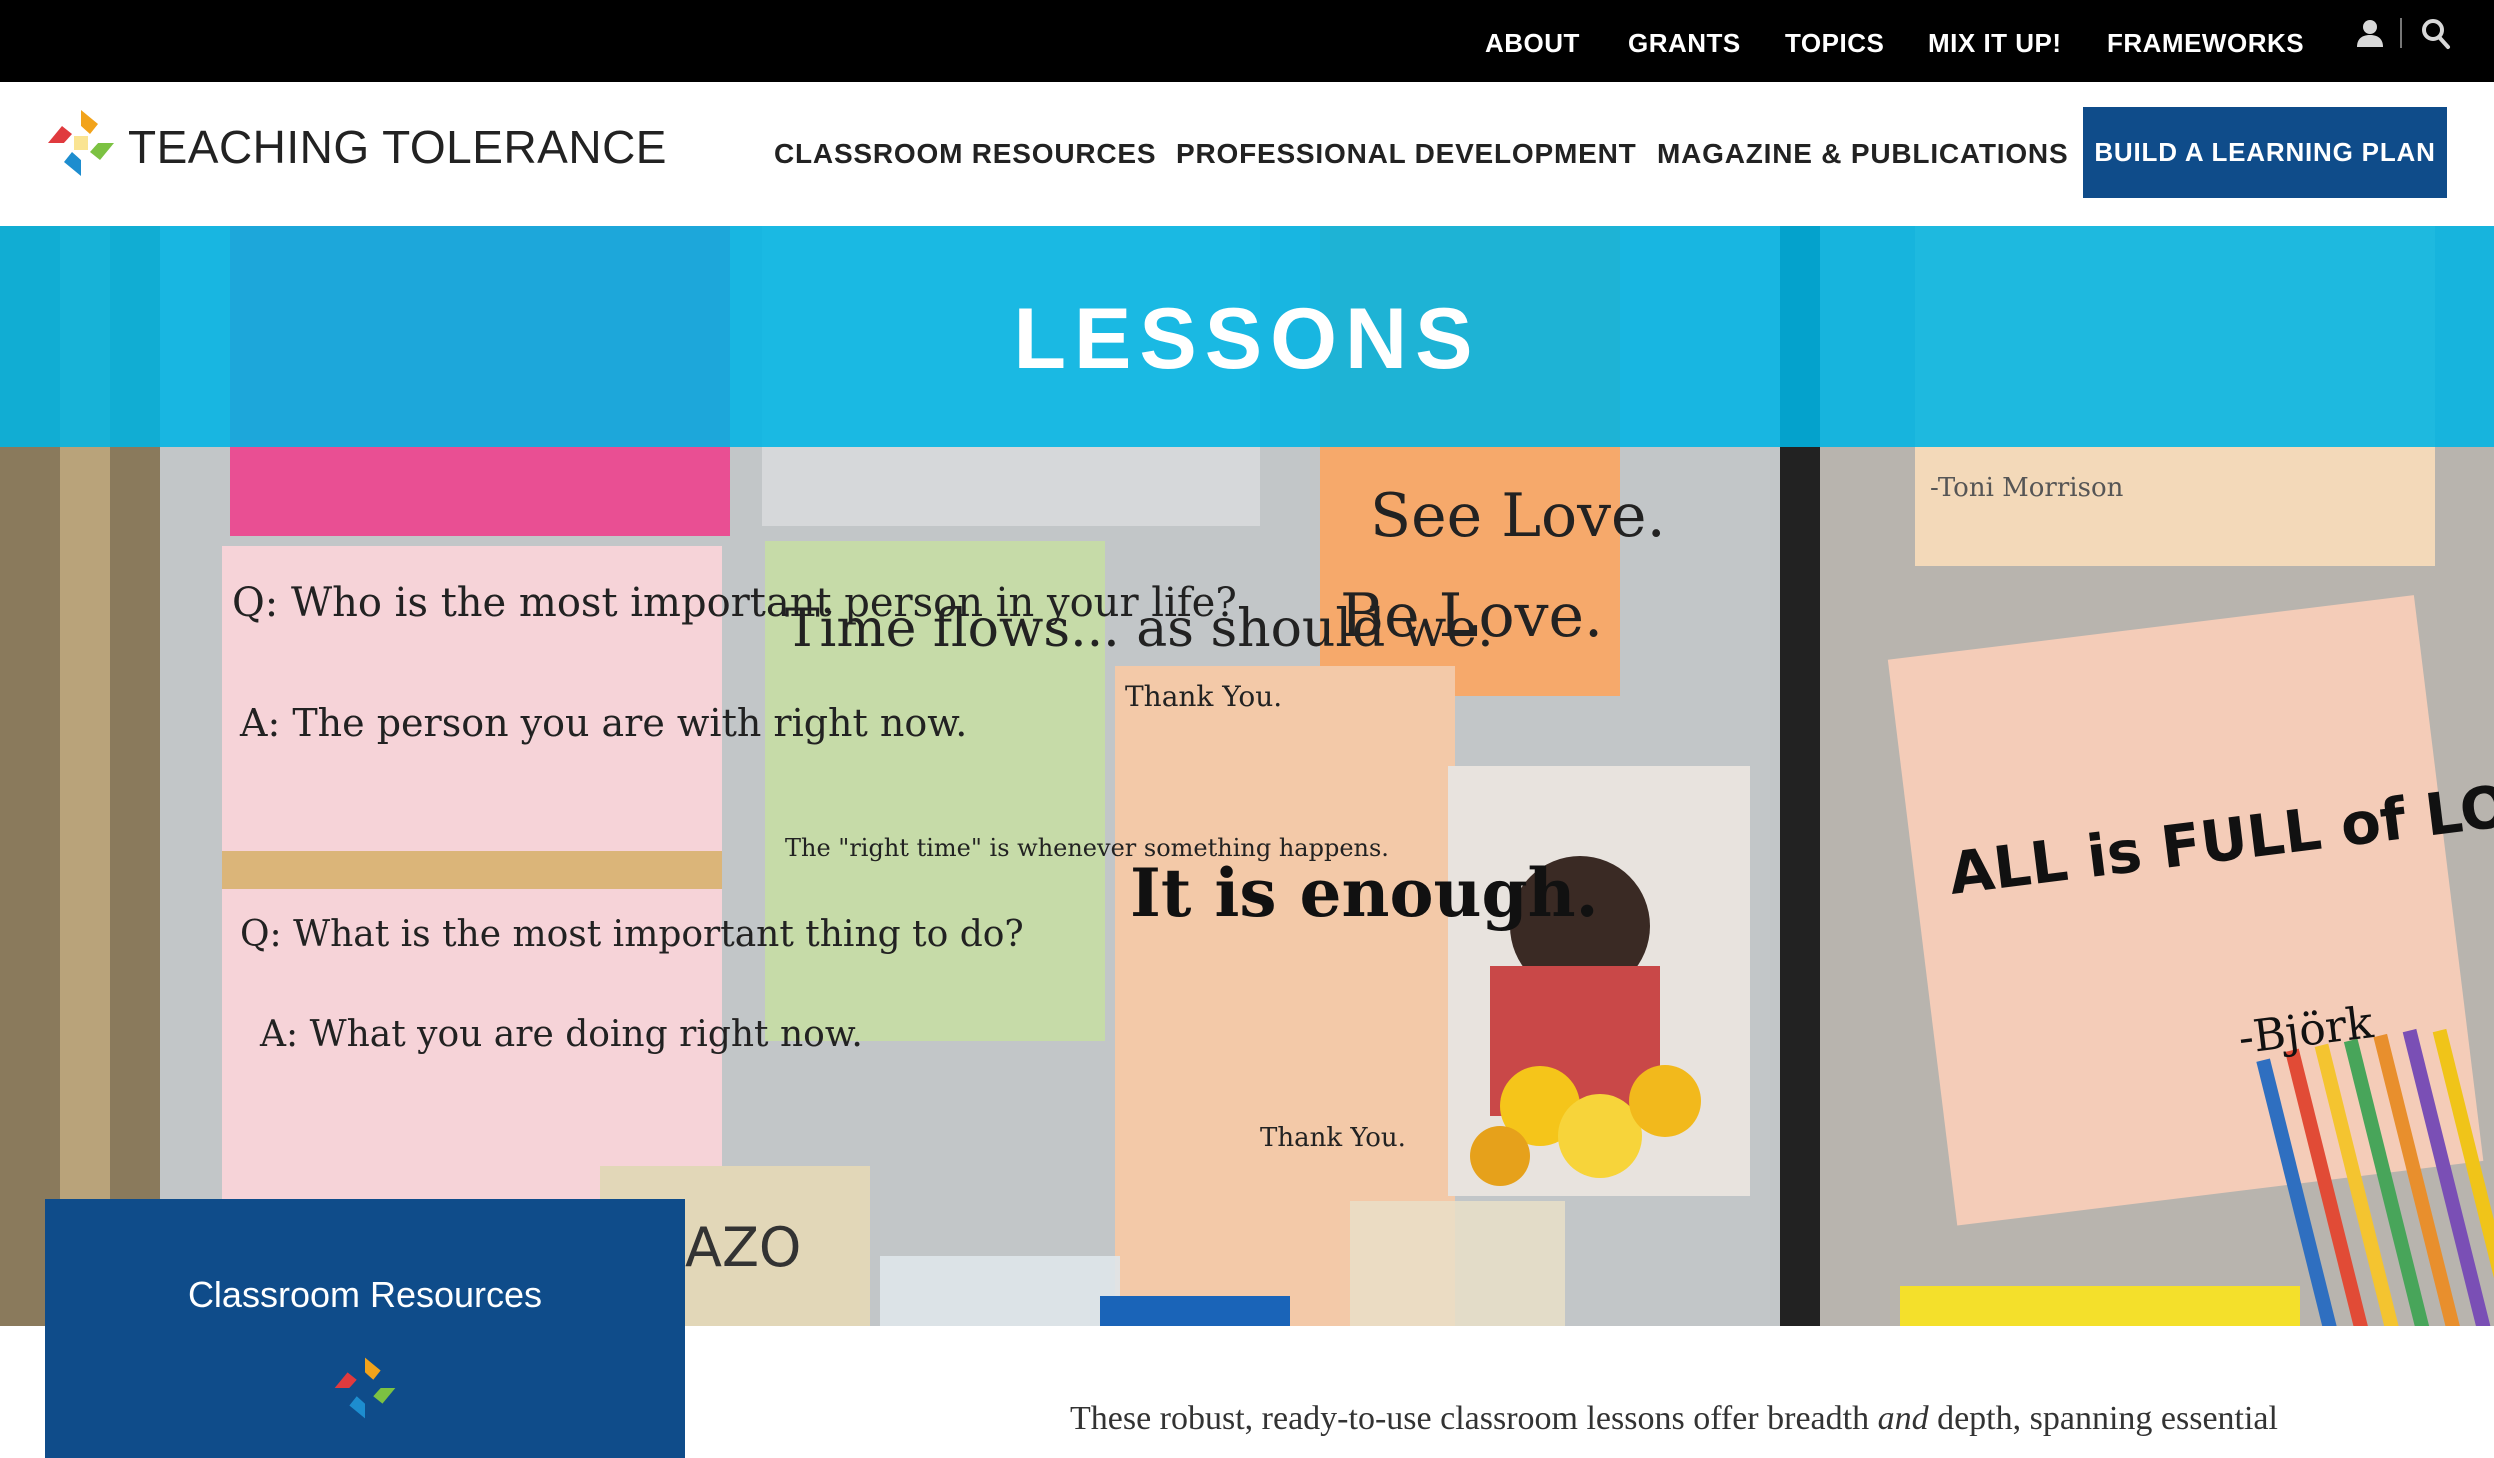 The width and height of the screenshot is (2494, 1458). What do you see at coordinates (965, 154) in the screenshot?
I see `nav-classroom-resources: CLASSROOM RESOURCES` at bounding box center [965, 154].